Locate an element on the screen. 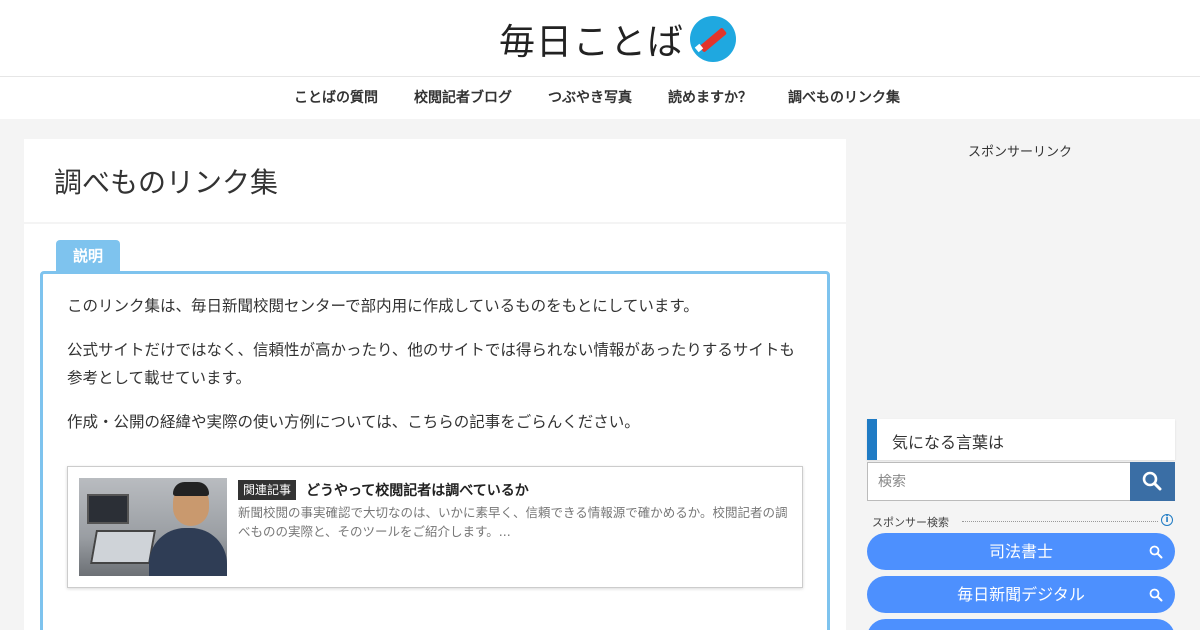 This screenshot has width=1200, height=630. site-logo: 毎日ことば is located at coordinates (618, 39).